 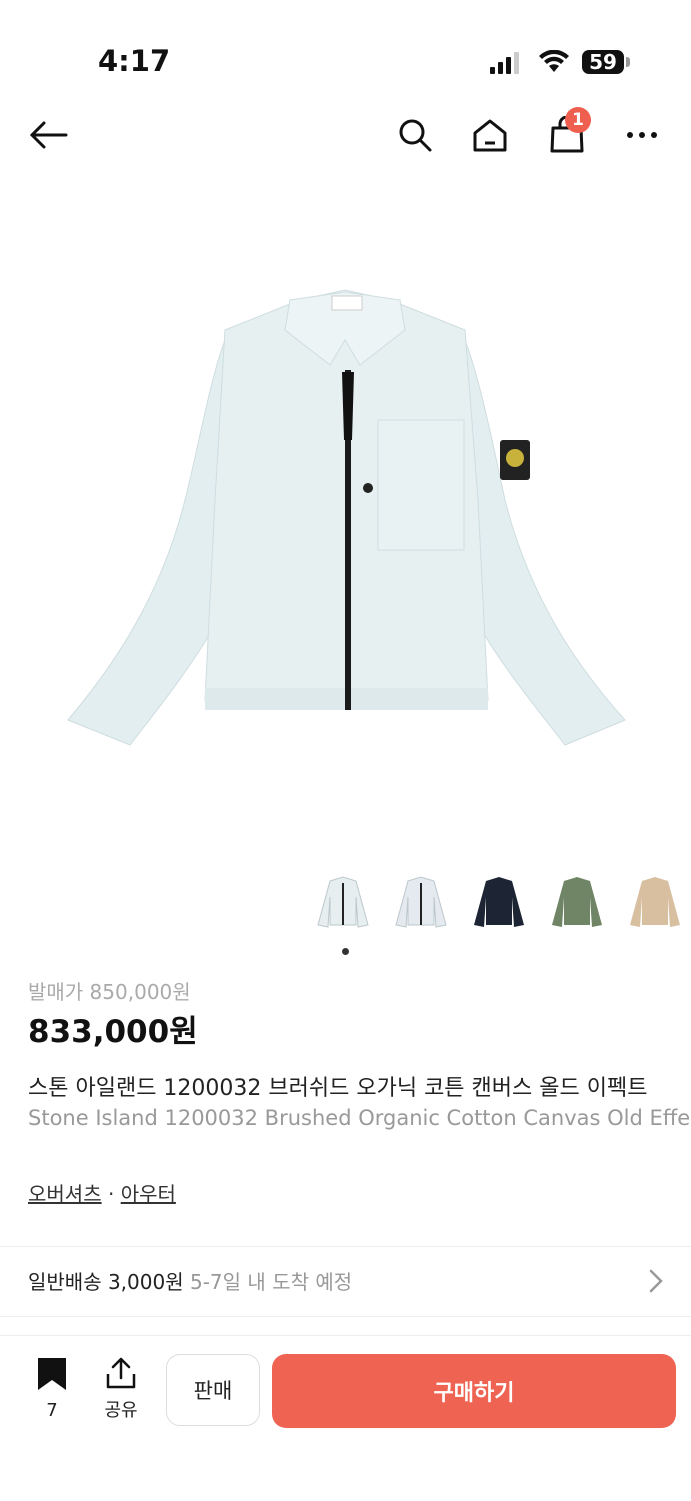 What do you see at coordinates (578, 120) in the screenshot?
I see `cart-count-badge: 1` at bounding box center [578, 120].